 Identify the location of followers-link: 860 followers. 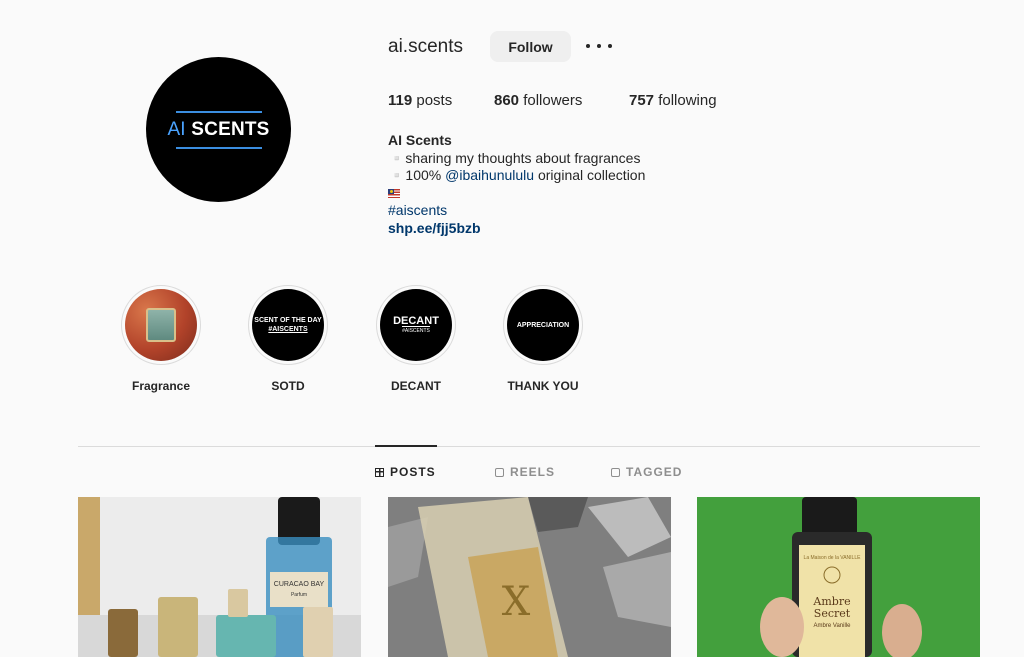
(538, 100).